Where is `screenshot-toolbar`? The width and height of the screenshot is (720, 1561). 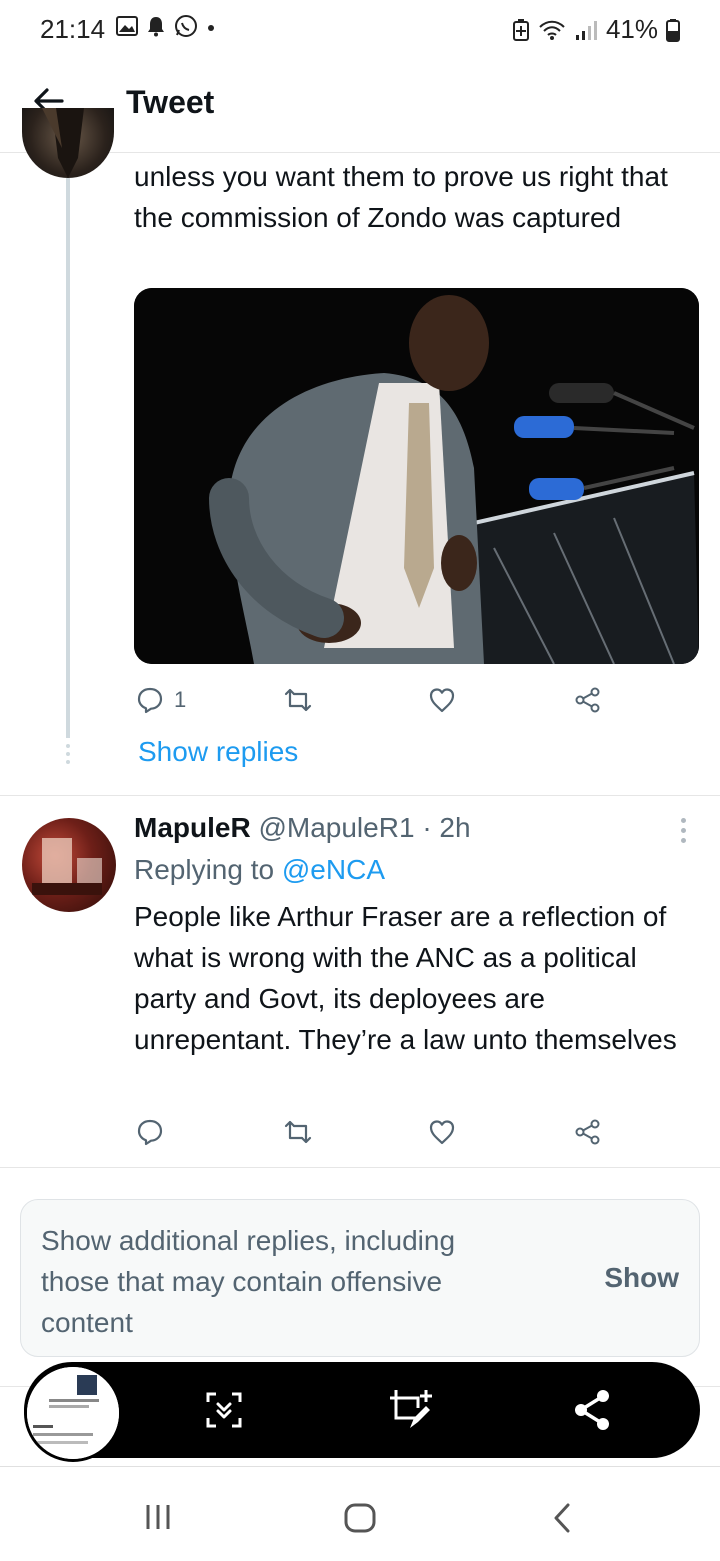
screenshot-toolbar is located at coordinates (362, 1410).